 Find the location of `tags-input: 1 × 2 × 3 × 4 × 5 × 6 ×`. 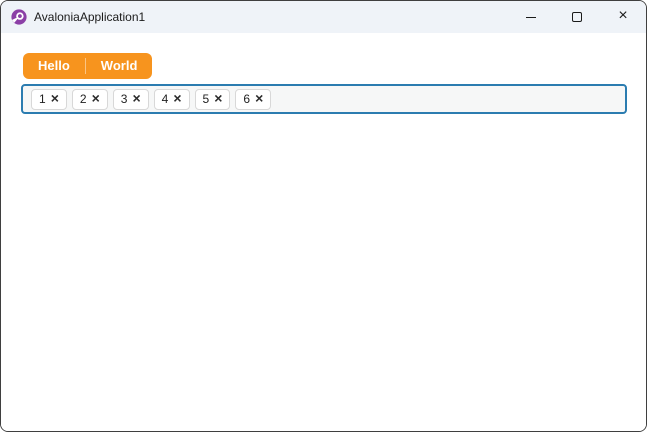

tags-input: 1 × 2 × 3 × 4 × 5 × 6 × is located at coordinates (324, 99).